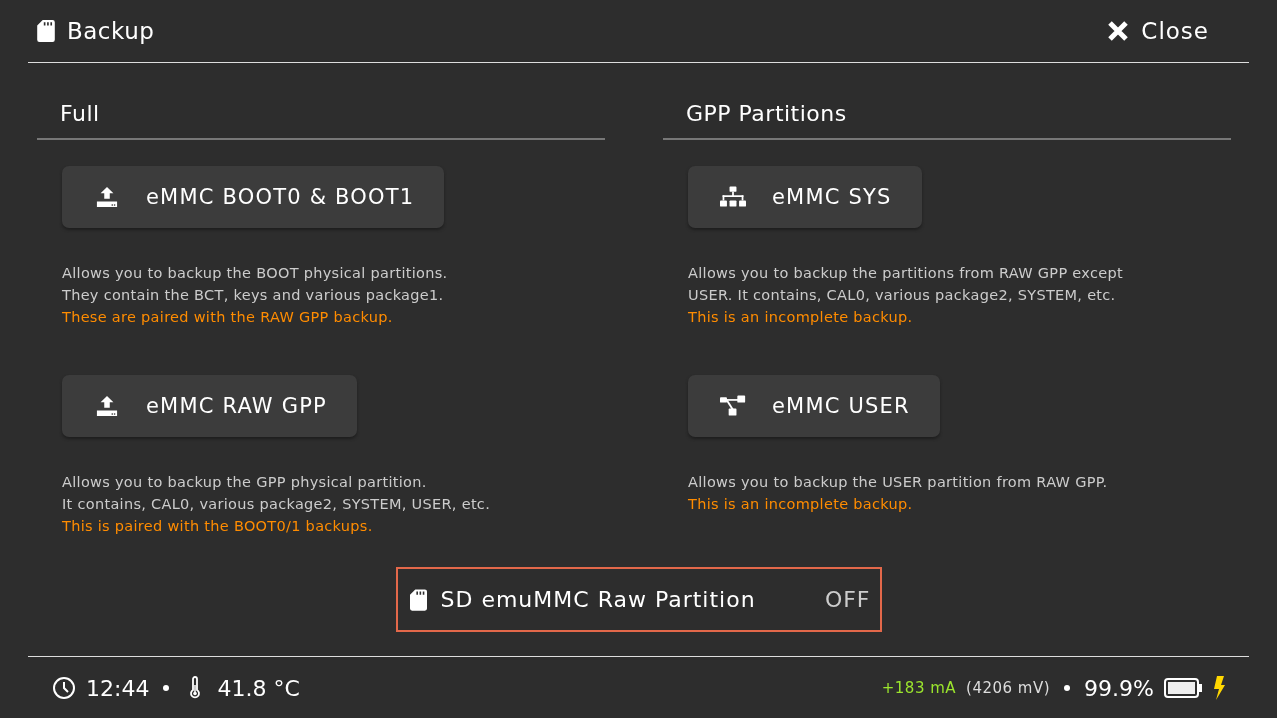 Image resolution: width=1277 pixels, height=718 pixels. What do you see at coordinates (64, 688) in the screenshot?
I see `clock-icon` at bounding box center [64, 688].